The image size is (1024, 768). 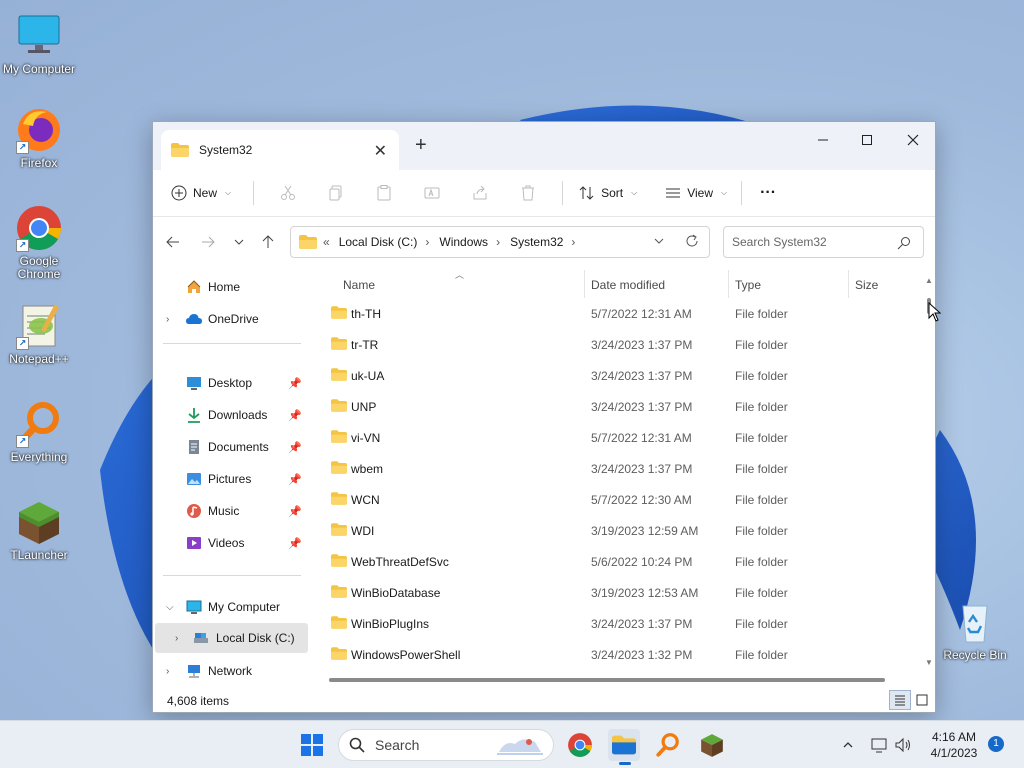 I want to click on vertical-scrollbar: ▲ ▼, so click(x=929, y=470).